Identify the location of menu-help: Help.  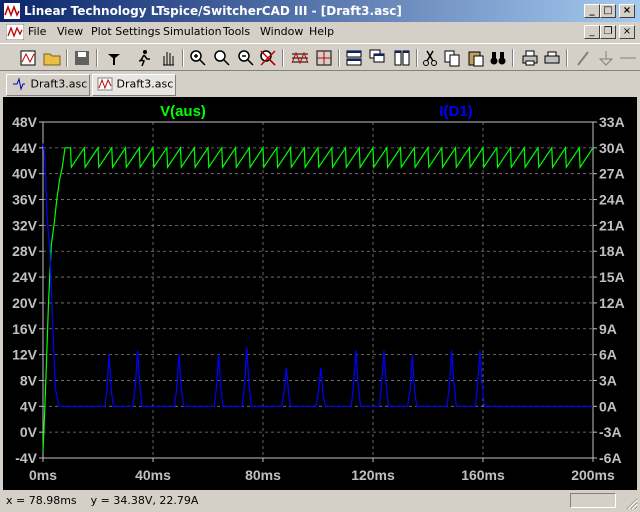
(321, 31).